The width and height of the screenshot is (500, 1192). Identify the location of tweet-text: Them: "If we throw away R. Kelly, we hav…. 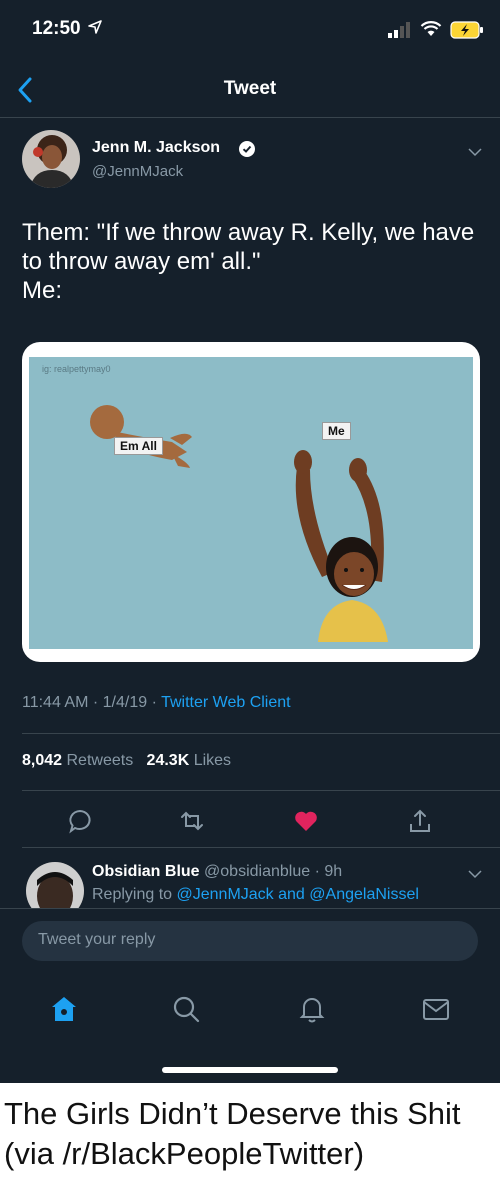
(254, 261).